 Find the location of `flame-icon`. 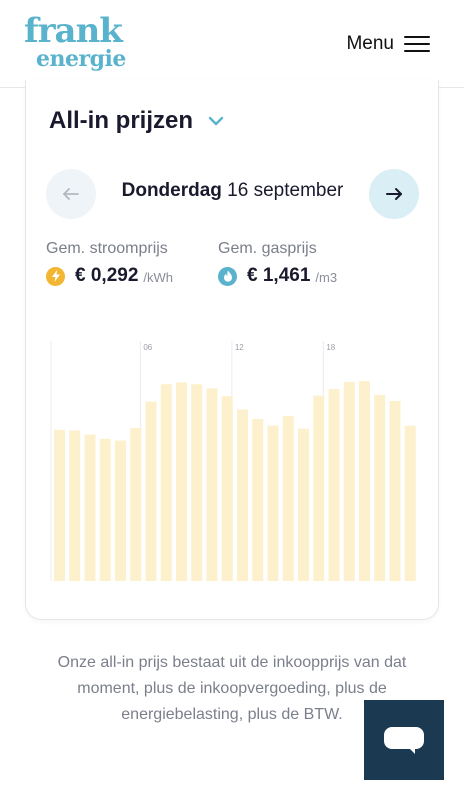

flame-icon is located at coordinates (227, 276).